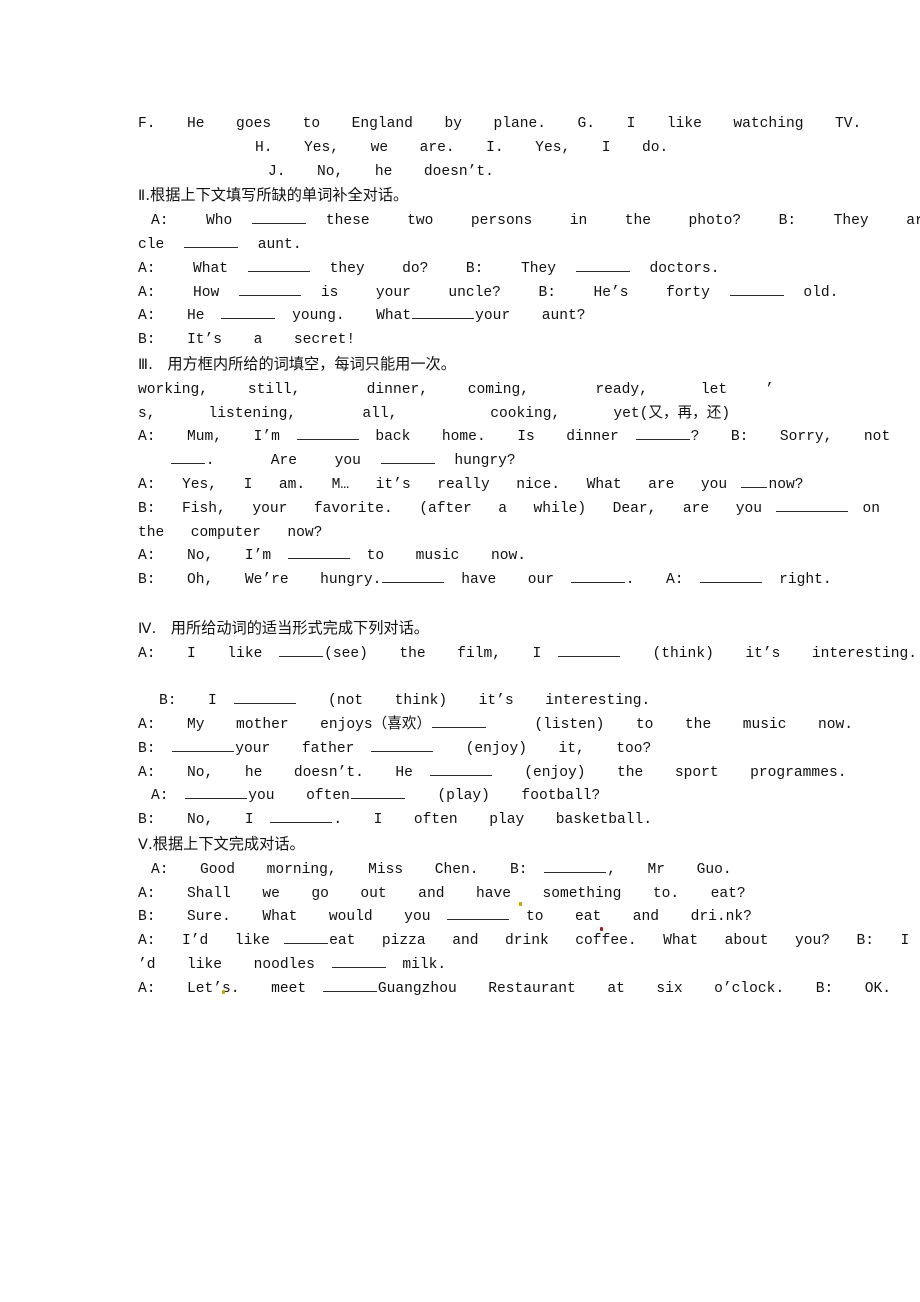  I want to click on text-fragment: A: Good morning, Miss Chen. B:, so click(347, 869).